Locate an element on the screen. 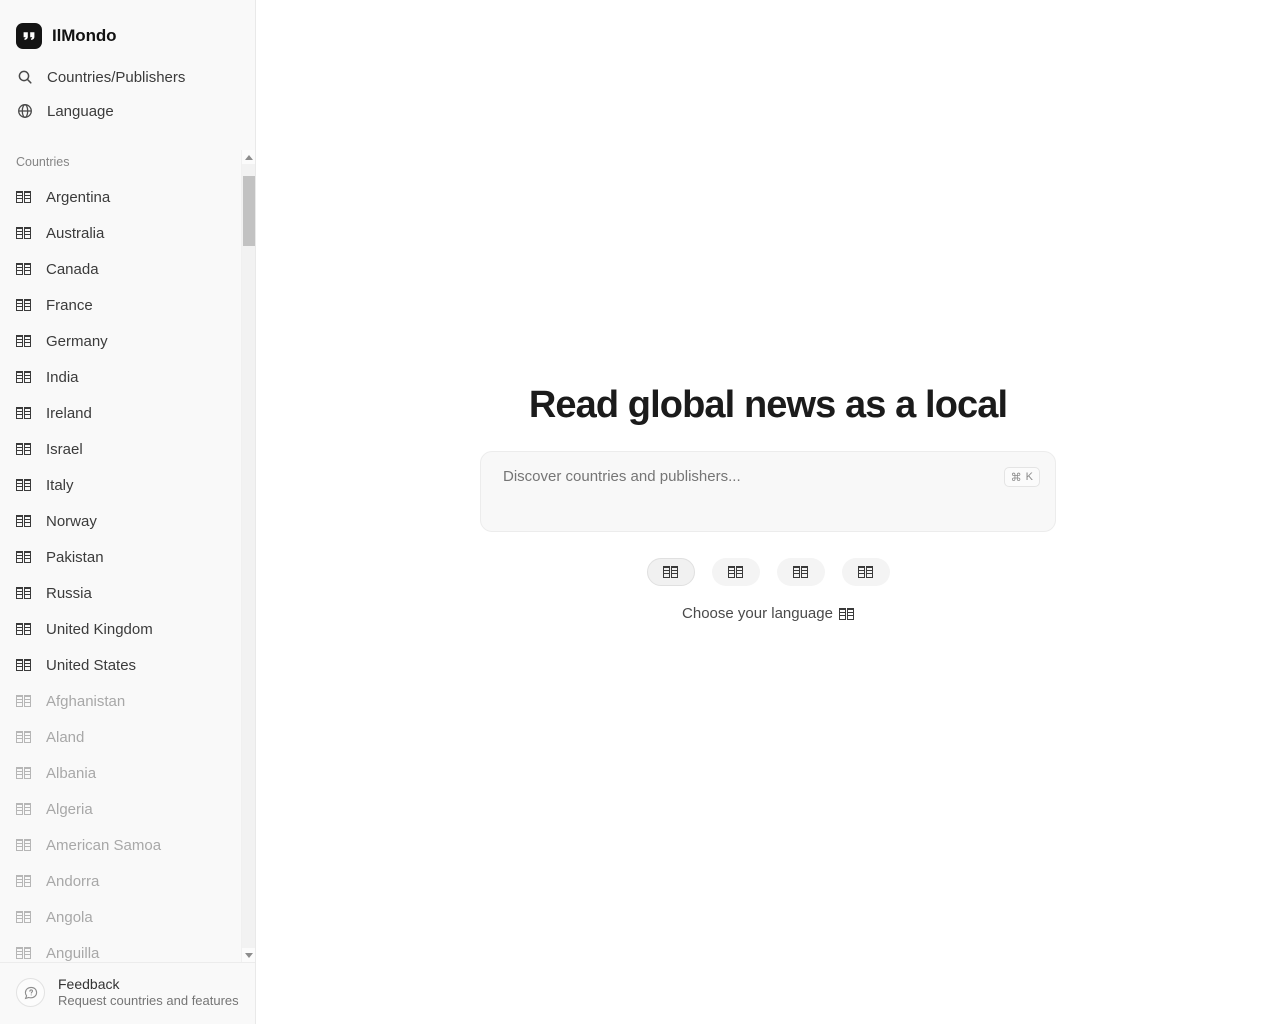  country-name: Algeria is located at coordinates (69, 809).